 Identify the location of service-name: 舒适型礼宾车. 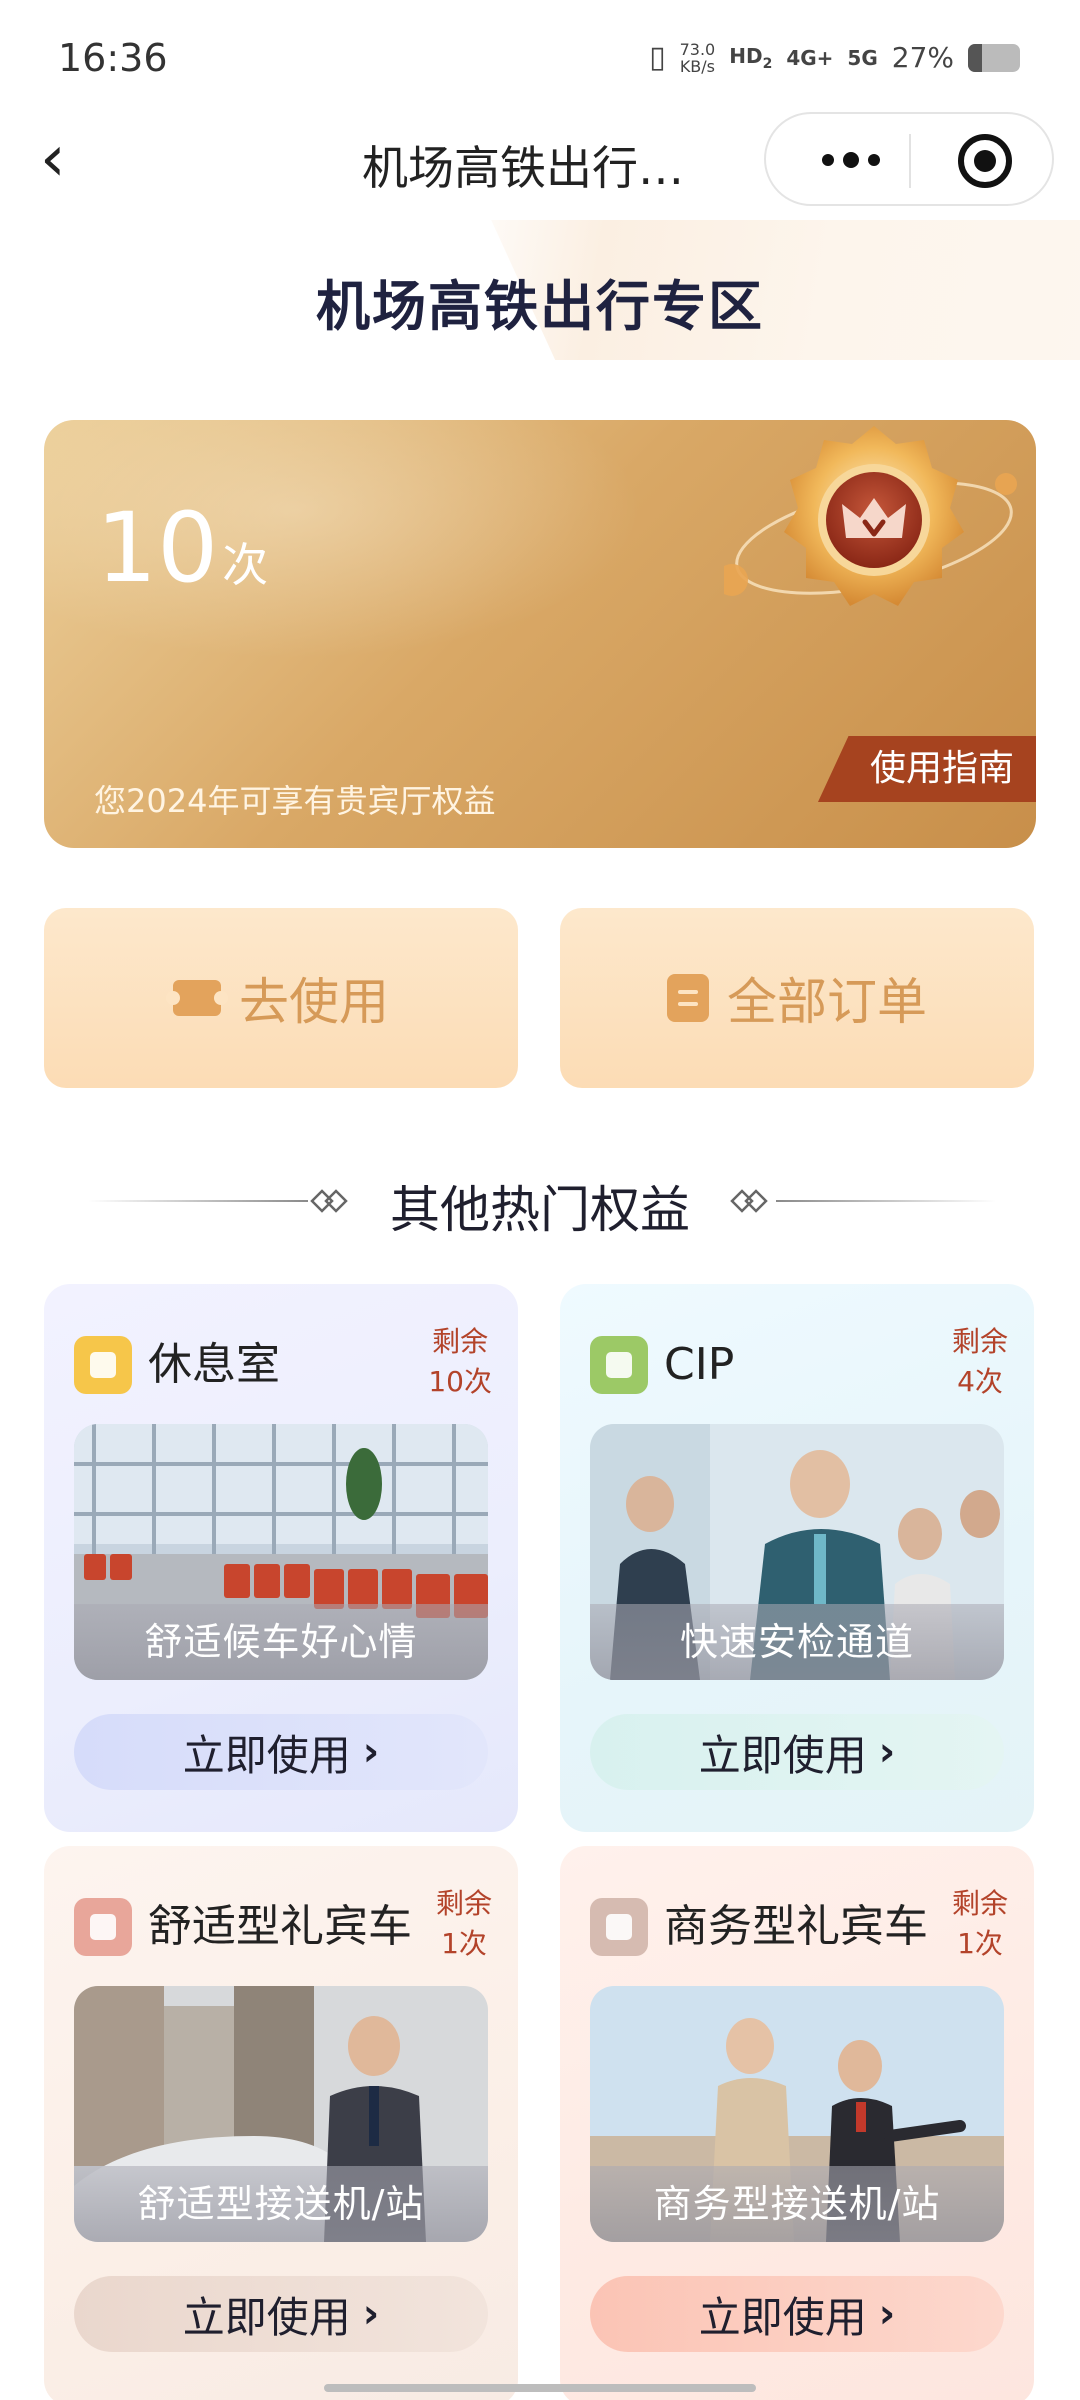
(280, 1926).